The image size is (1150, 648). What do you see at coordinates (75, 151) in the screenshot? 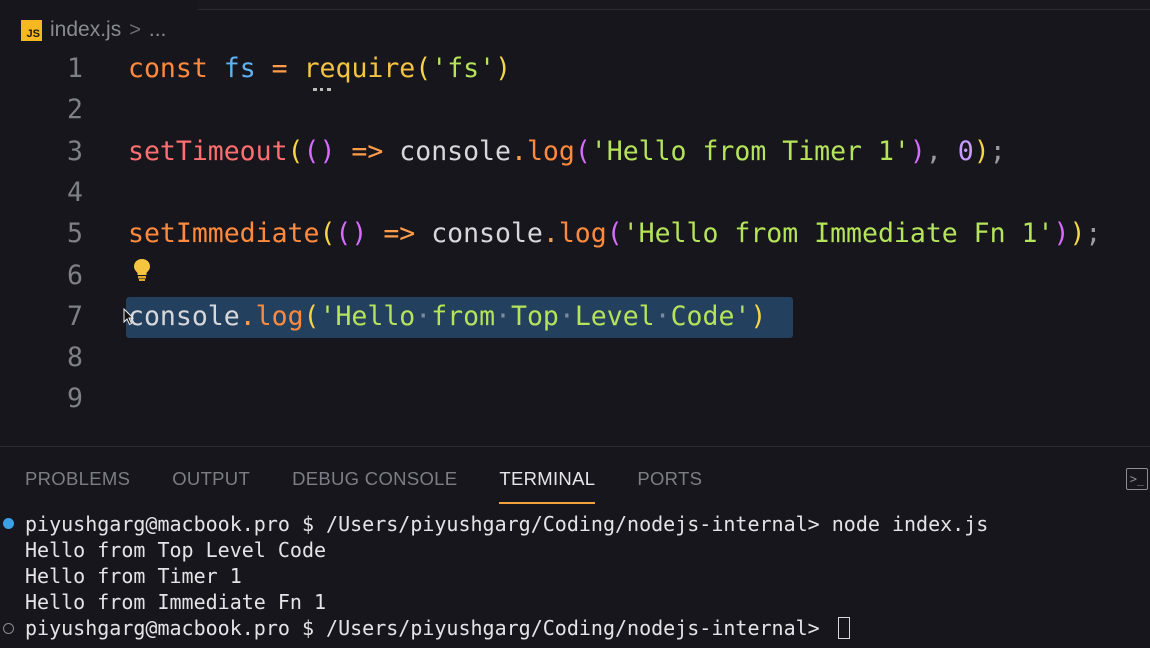
I see `line-number: 3` at bounding box center [75, 151].